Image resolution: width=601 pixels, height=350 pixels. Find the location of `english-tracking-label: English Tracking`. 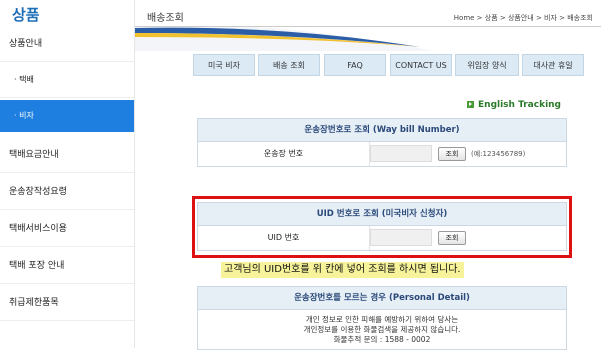

english-tracking-label: English Tracking is located at coordinates (519, 105).